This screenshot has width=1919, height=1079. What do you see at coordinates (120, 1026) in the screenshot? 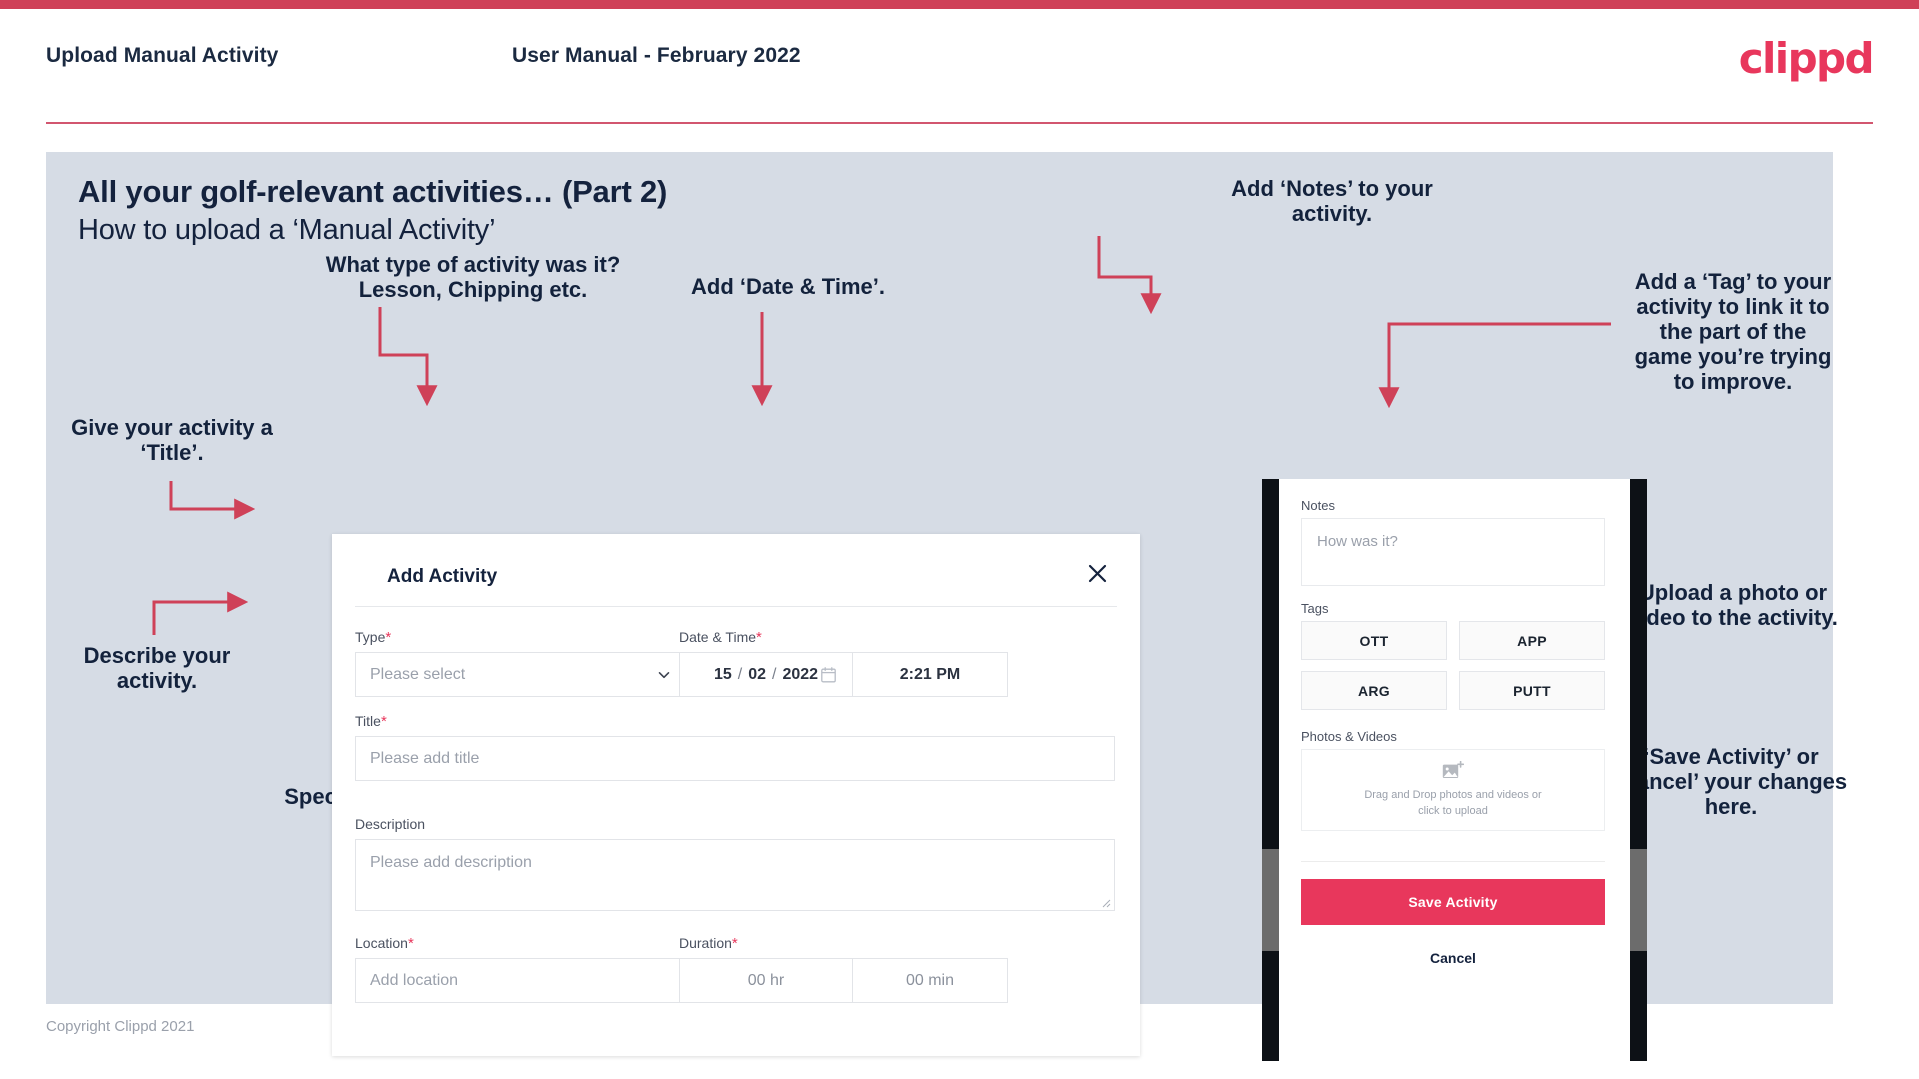
I see `footer-copyright: Copyright Clippd 2021` at bounding box center [120, 1026].